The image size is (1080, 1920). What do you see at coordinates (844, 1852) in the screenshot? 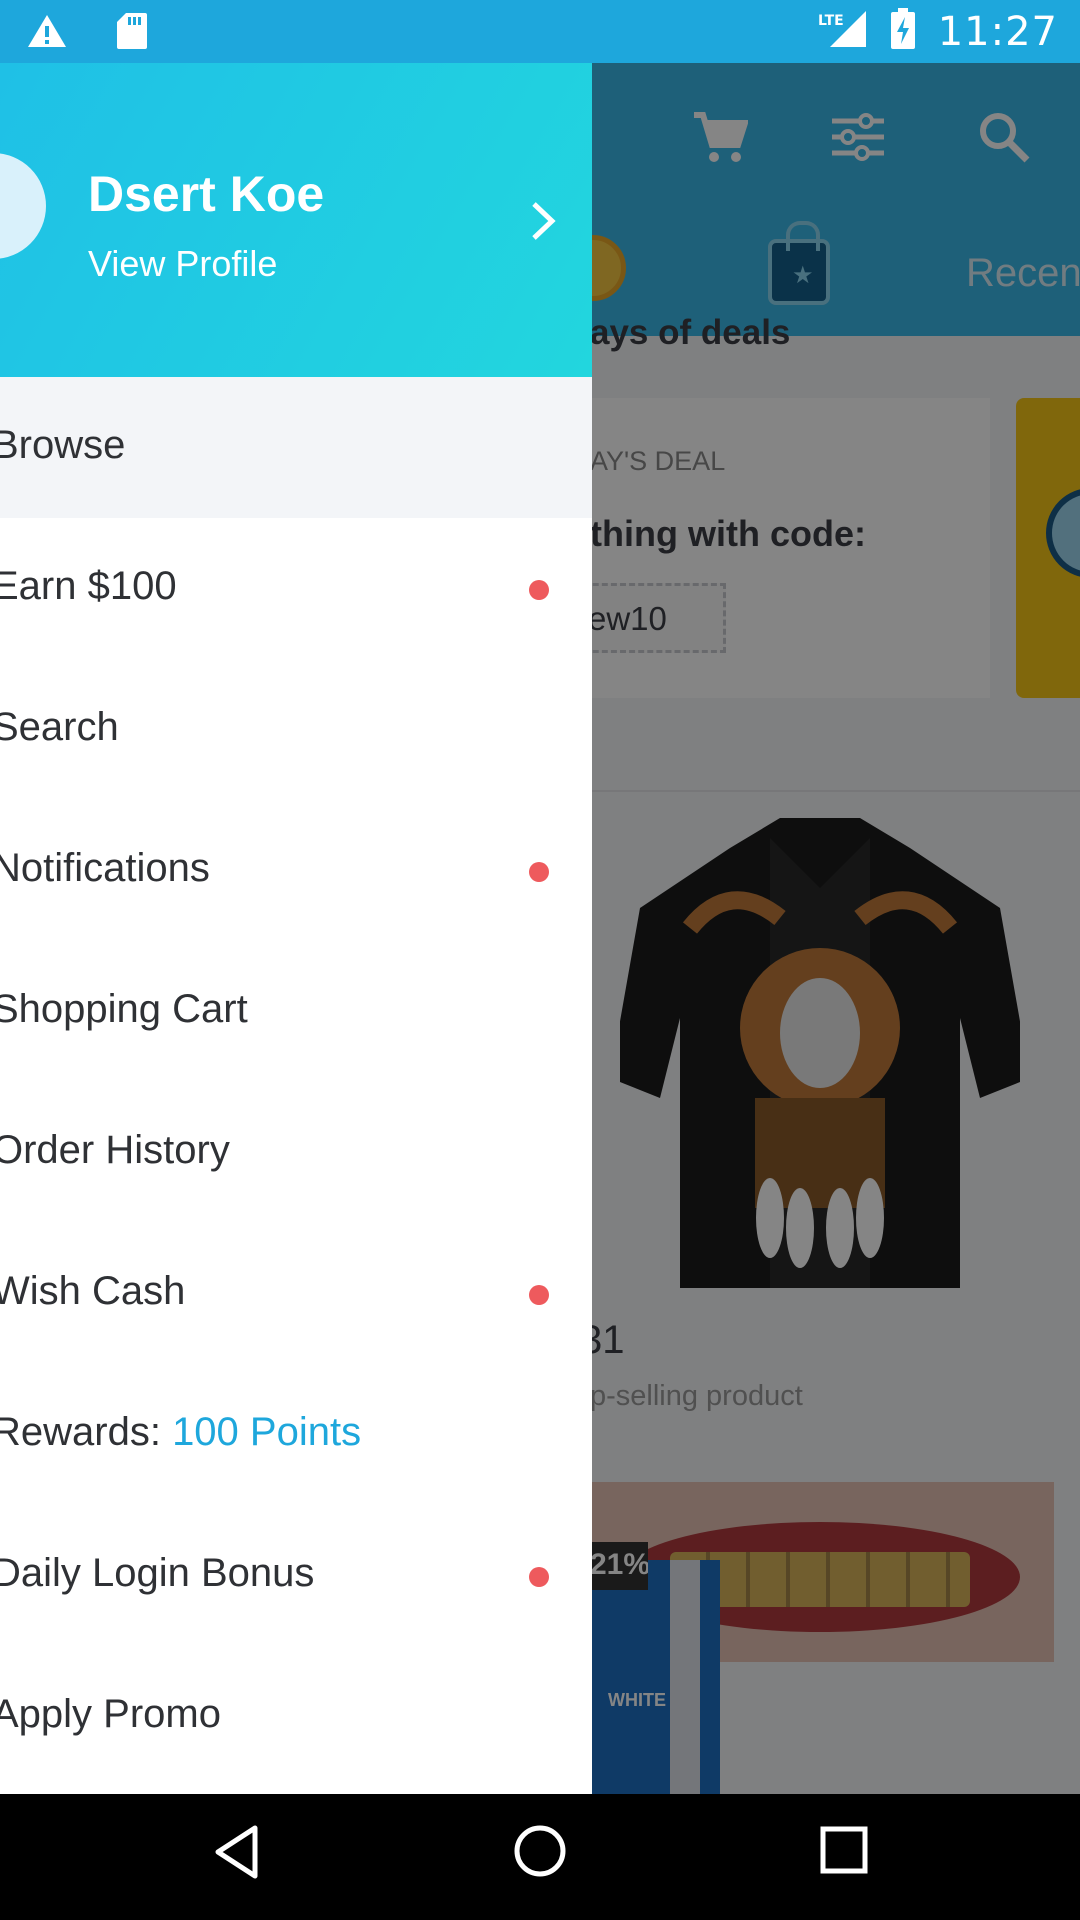
I see `recents-icon` at bounding box center [844, 1852].